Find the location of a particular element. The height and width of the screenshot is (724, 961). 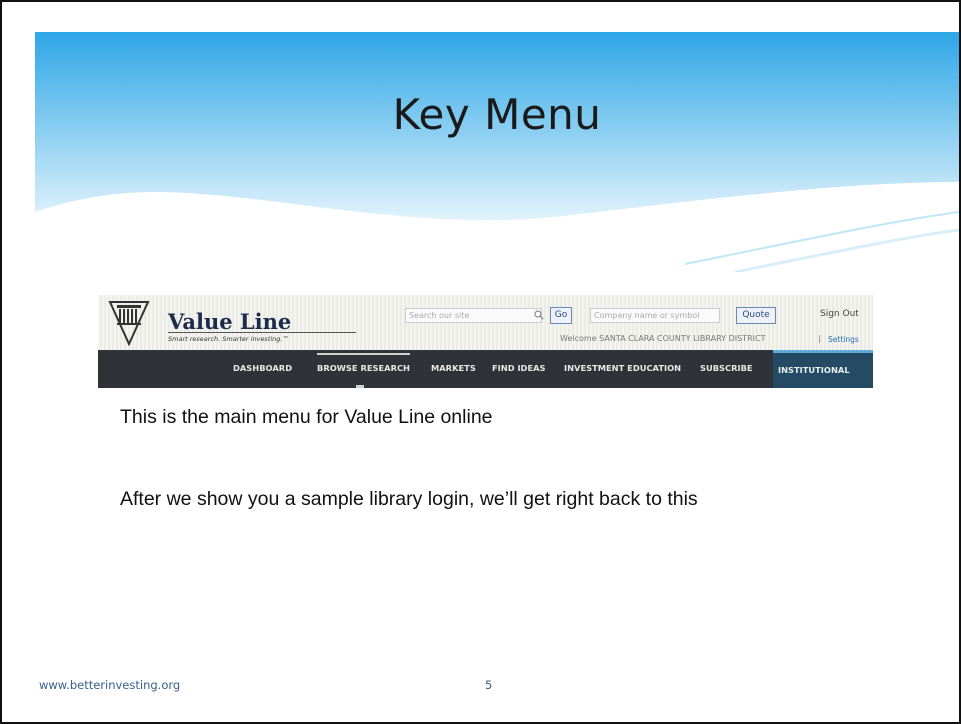

quote-button: Quote is located at coordinates (756, 315).